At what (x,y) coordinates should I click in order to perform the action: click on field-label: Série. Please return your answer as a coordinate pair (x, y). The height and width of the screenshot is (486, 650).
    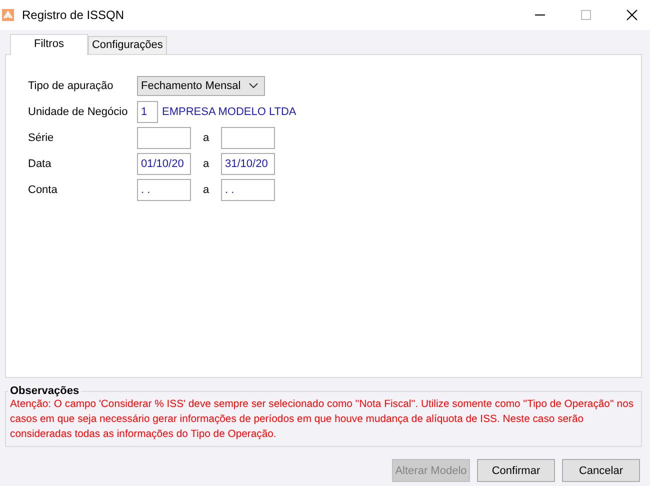
    Looking at the image, I should click on (41, 138).